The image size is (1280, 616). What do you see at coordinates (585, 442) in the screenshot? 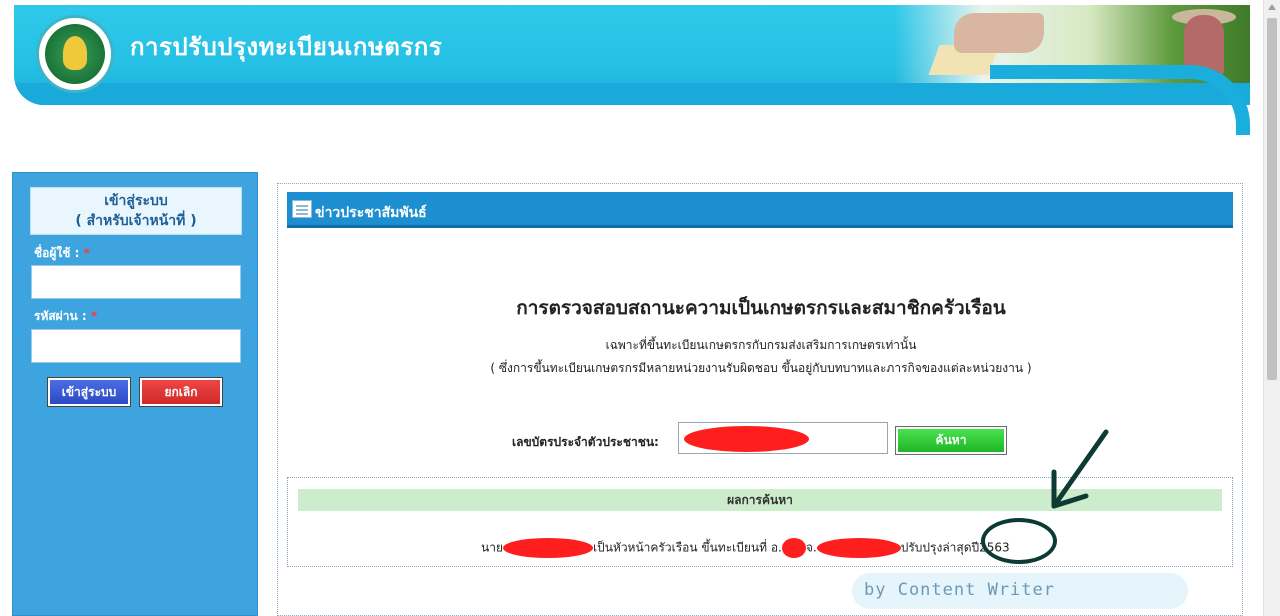
I see `citizen-id-label: เลขบัตรประจำตัวประชาชน:` at bounding box center [585, 442].